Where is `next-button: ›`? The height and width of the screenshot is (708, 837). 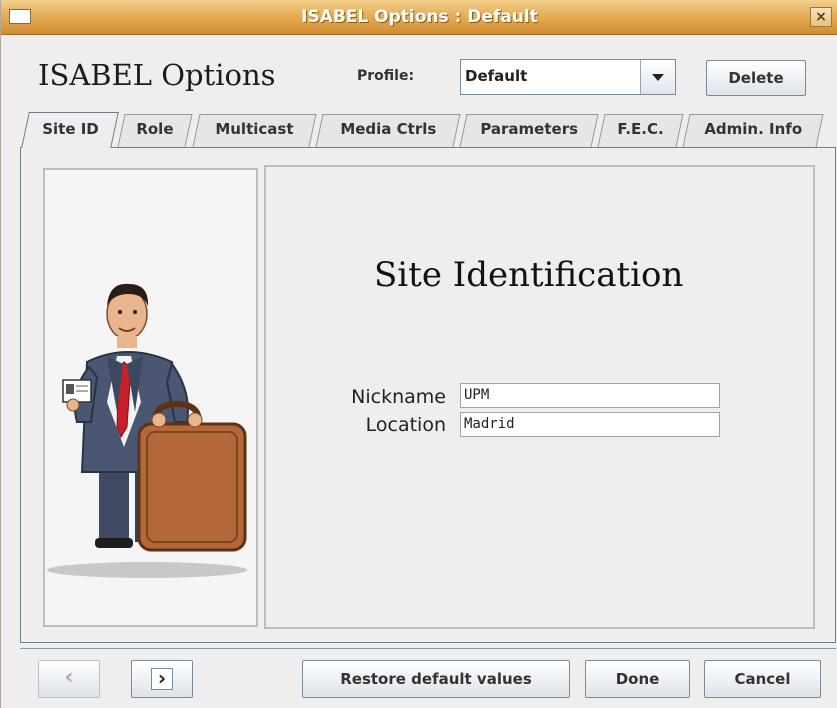 next-button: › is located at coordinates (162, 679).